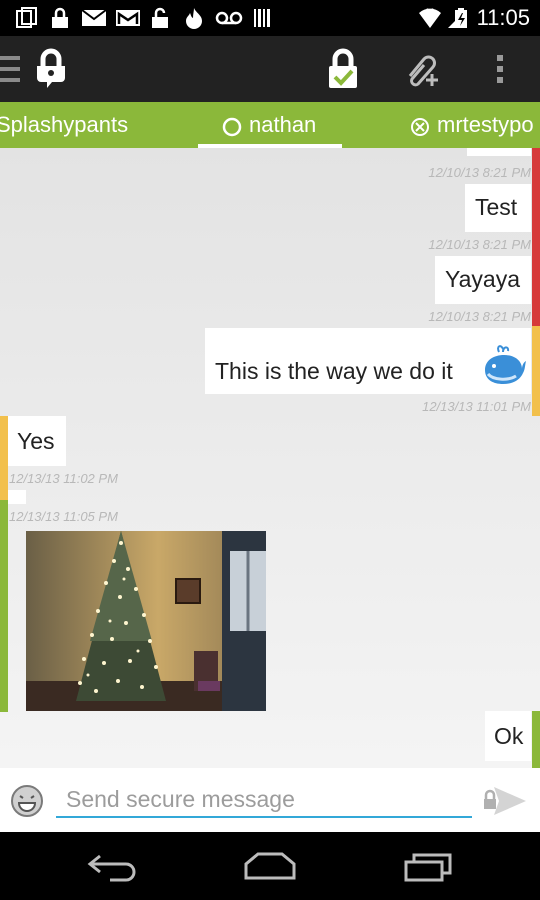 This screenshot has width=540, height=900. I want to click on tab-label: mrtestypo, so click(485, 124).